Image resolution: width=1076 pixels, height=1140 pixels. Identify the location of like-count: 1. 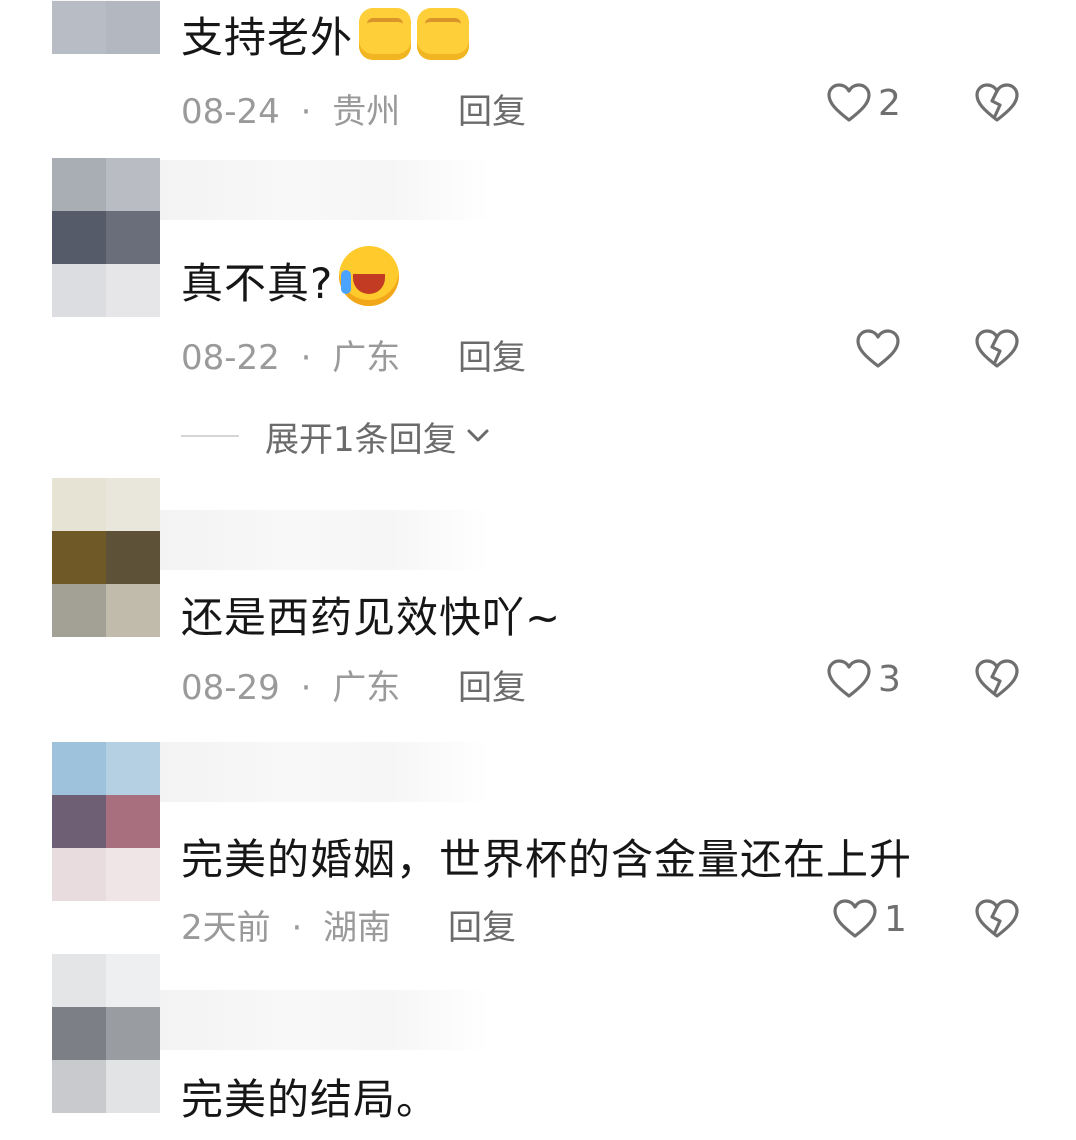
(895, 919).